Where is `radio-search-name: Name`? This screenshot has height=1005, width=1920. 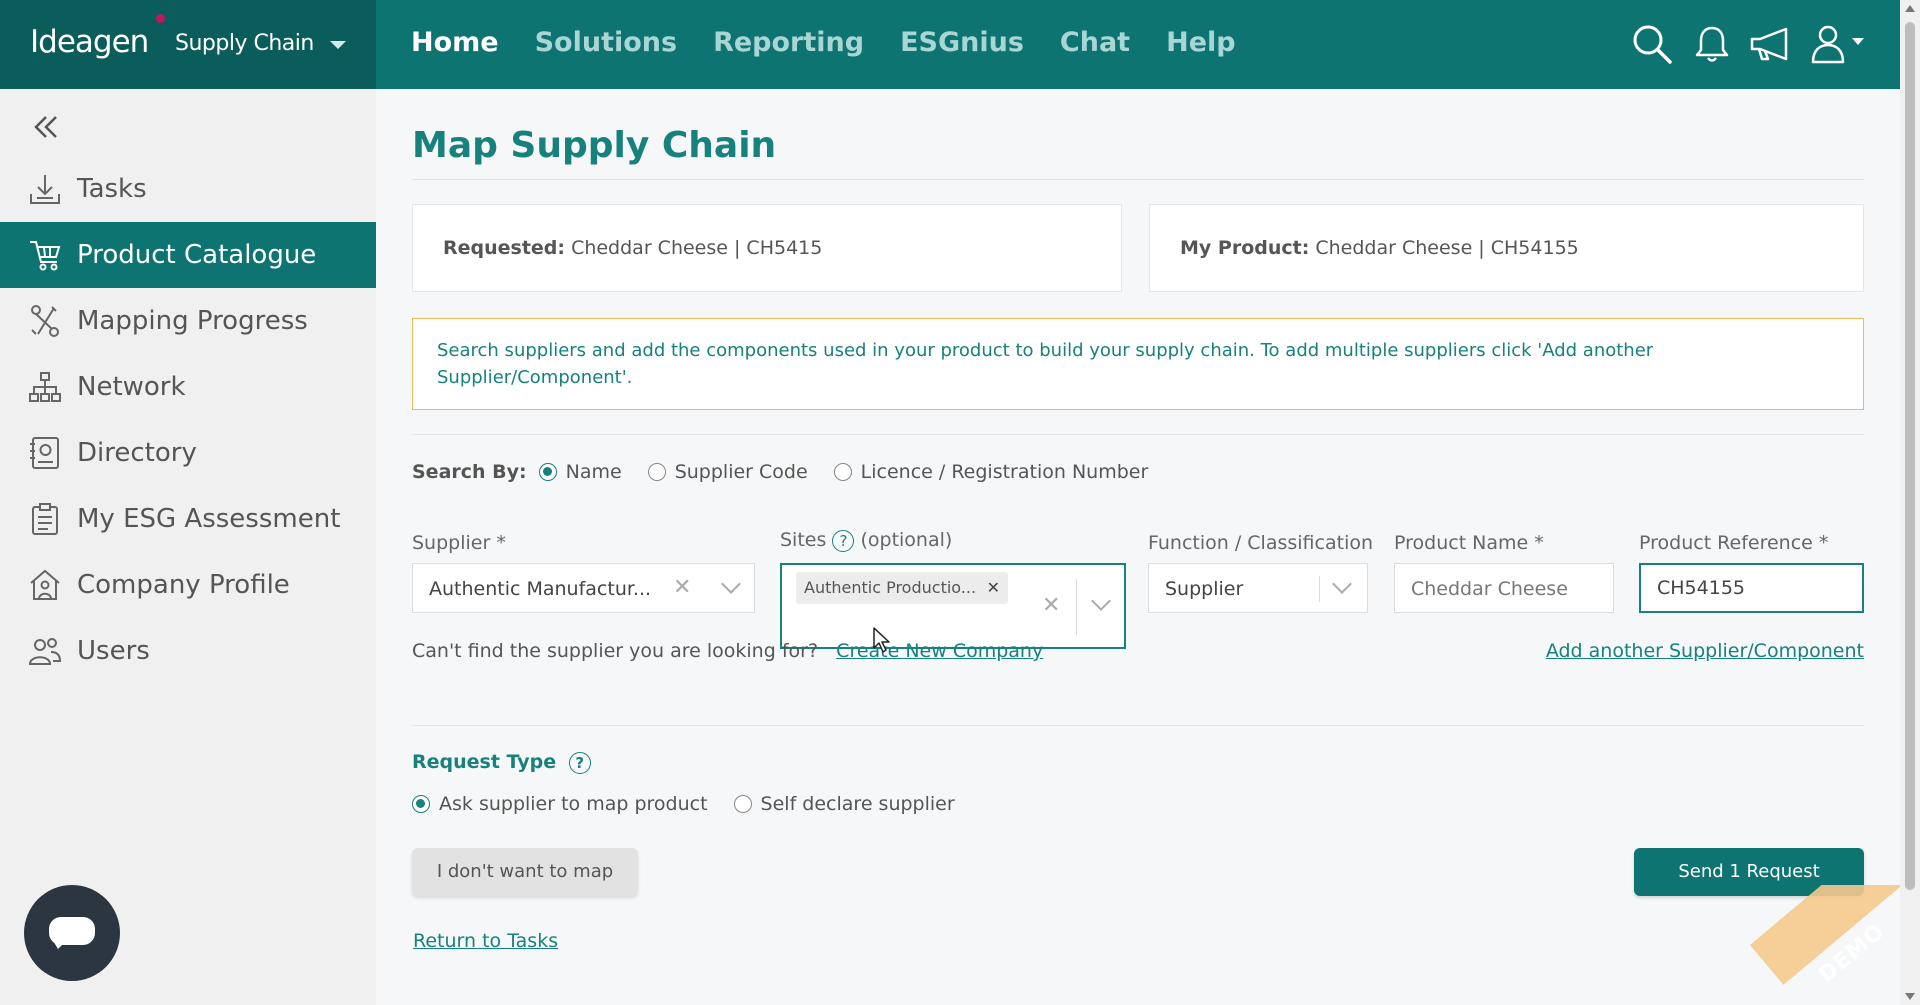
radio-search-name: Name is located at coordinates (580, 472).